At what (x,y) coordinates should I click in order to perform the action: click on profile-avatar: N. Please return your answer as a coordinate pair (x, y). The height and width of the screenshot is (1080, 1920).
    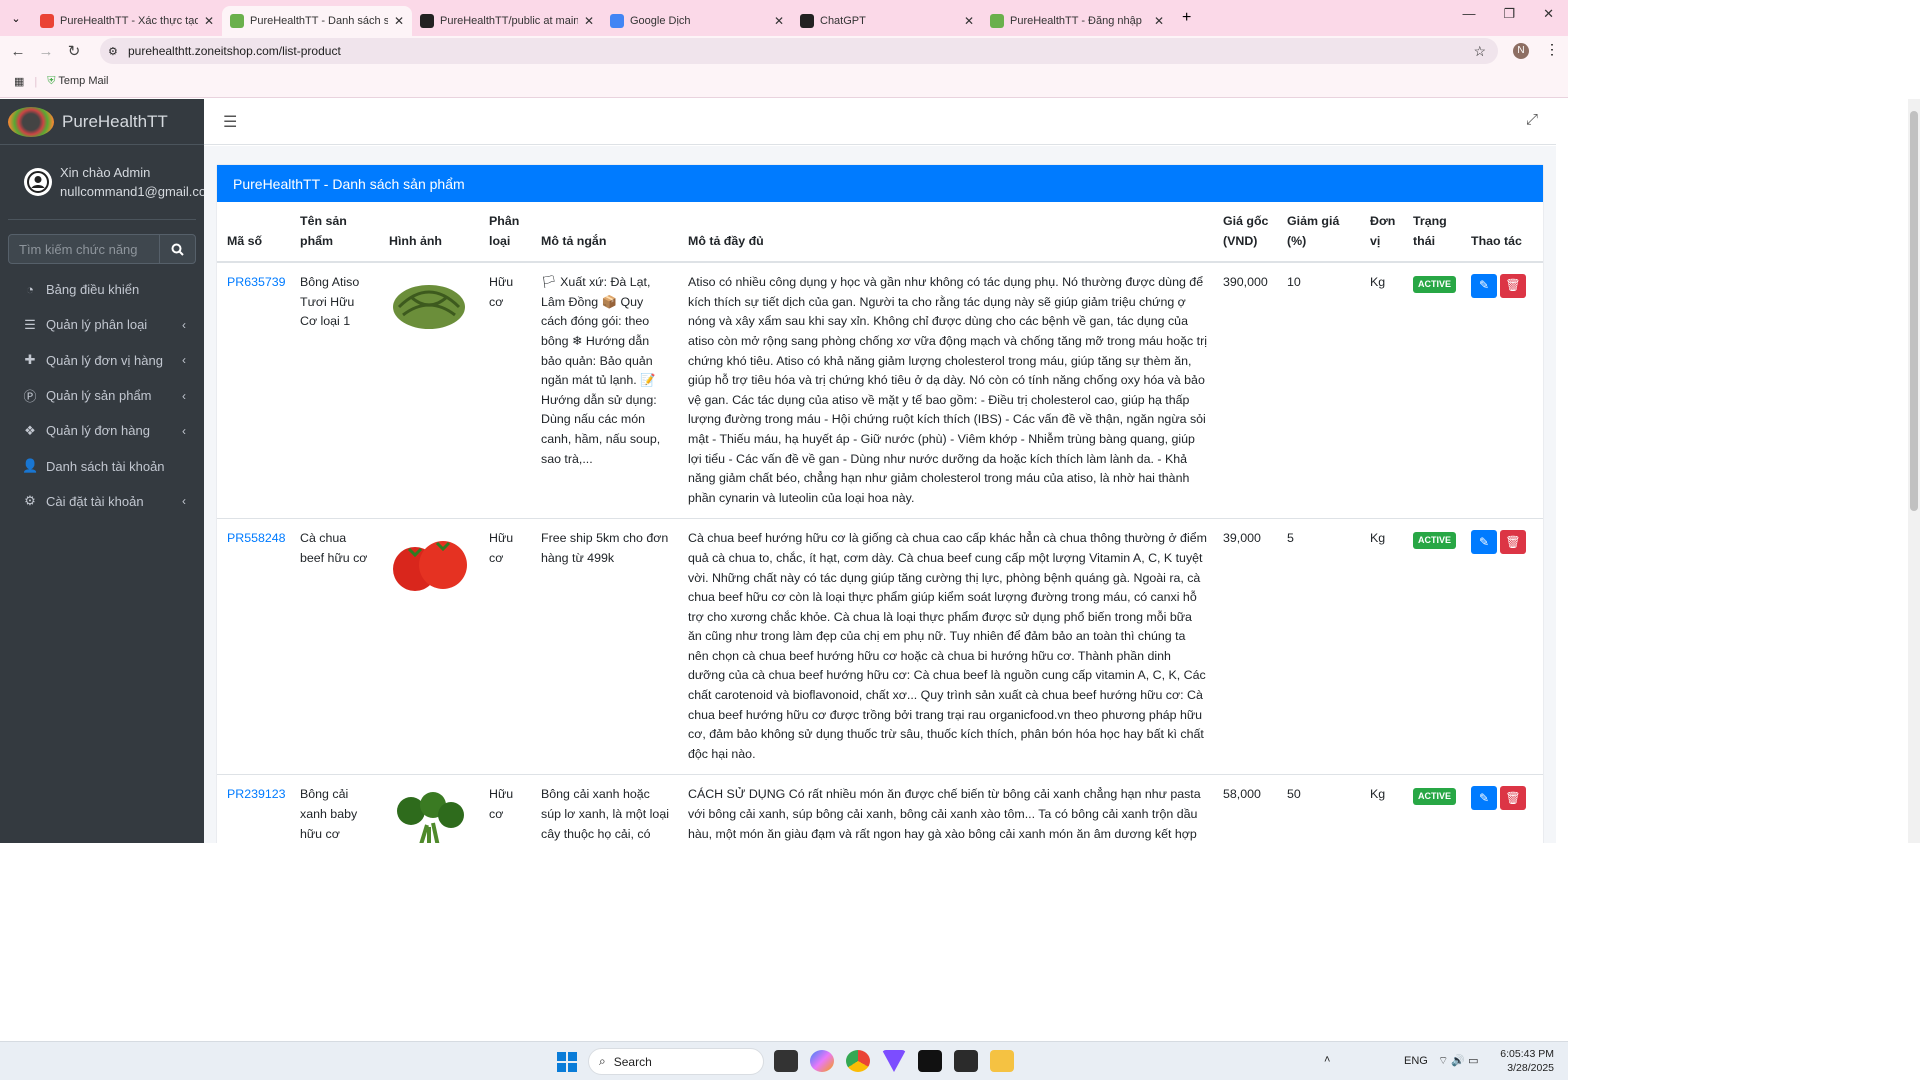
    Looking at the image, I should click on (1521, 51).